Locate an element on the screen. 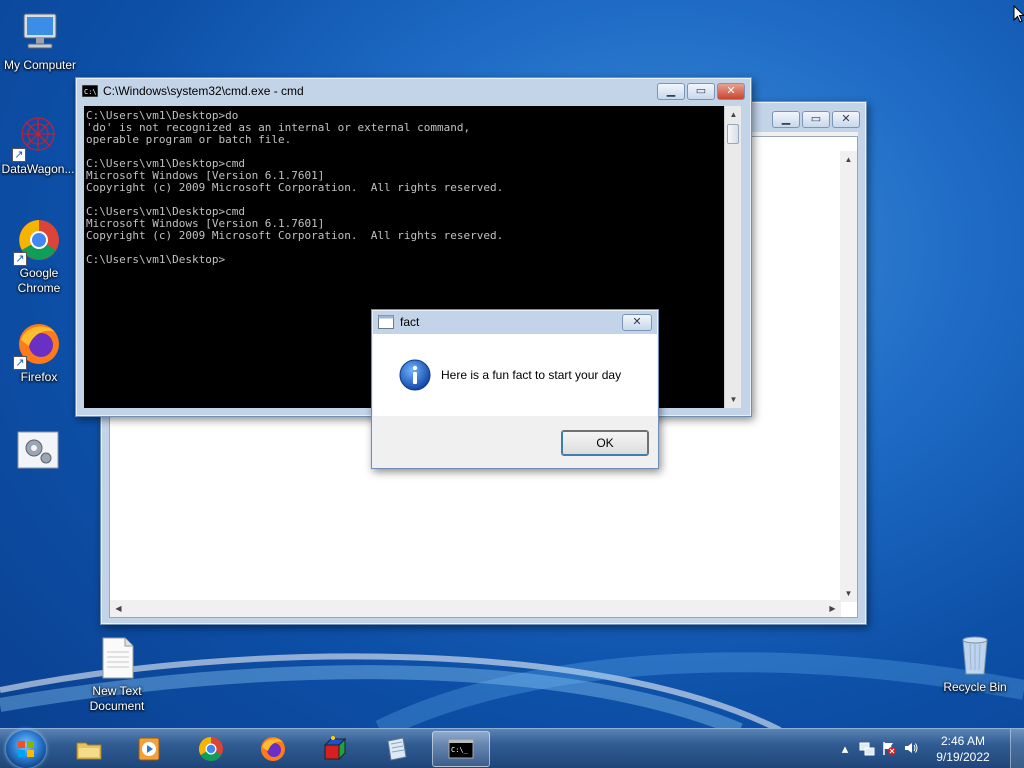 The image size is (1024, 768). notepad-vertical-scrollbar: ▲ ▼ is located at coordinates (848, 376).